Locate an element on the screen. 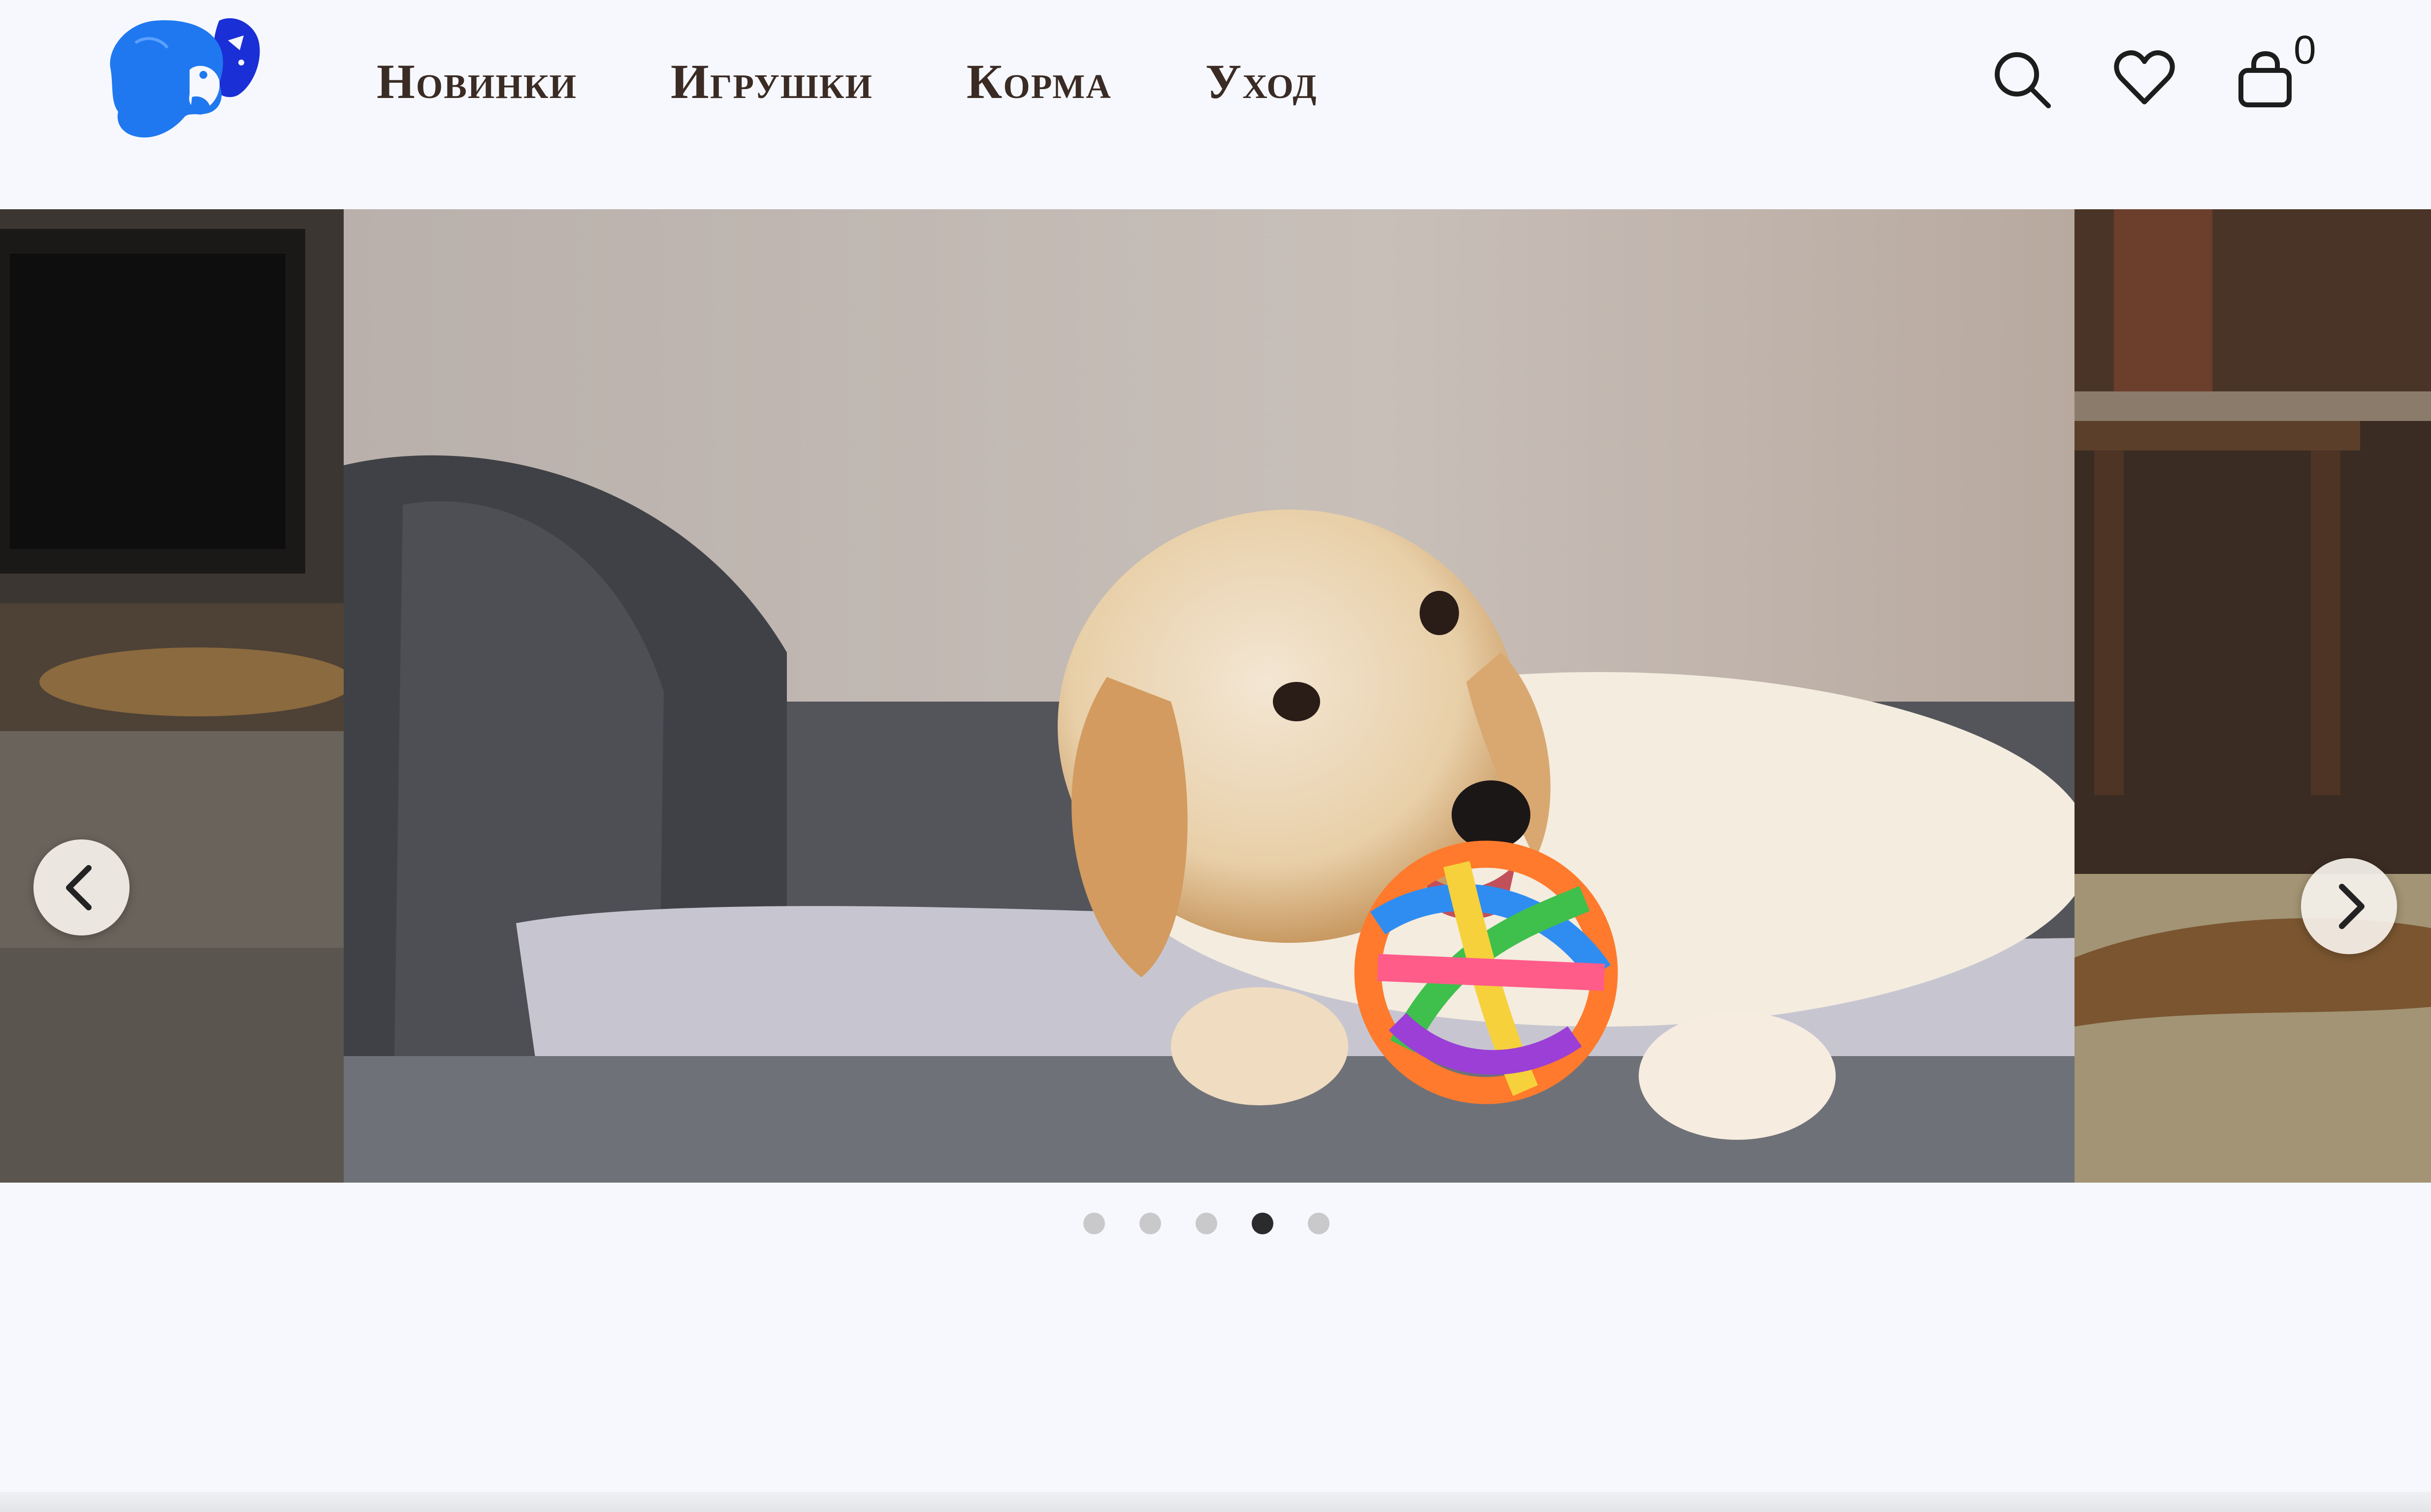  chevron-left-icon is located at coordinates (81, 887).